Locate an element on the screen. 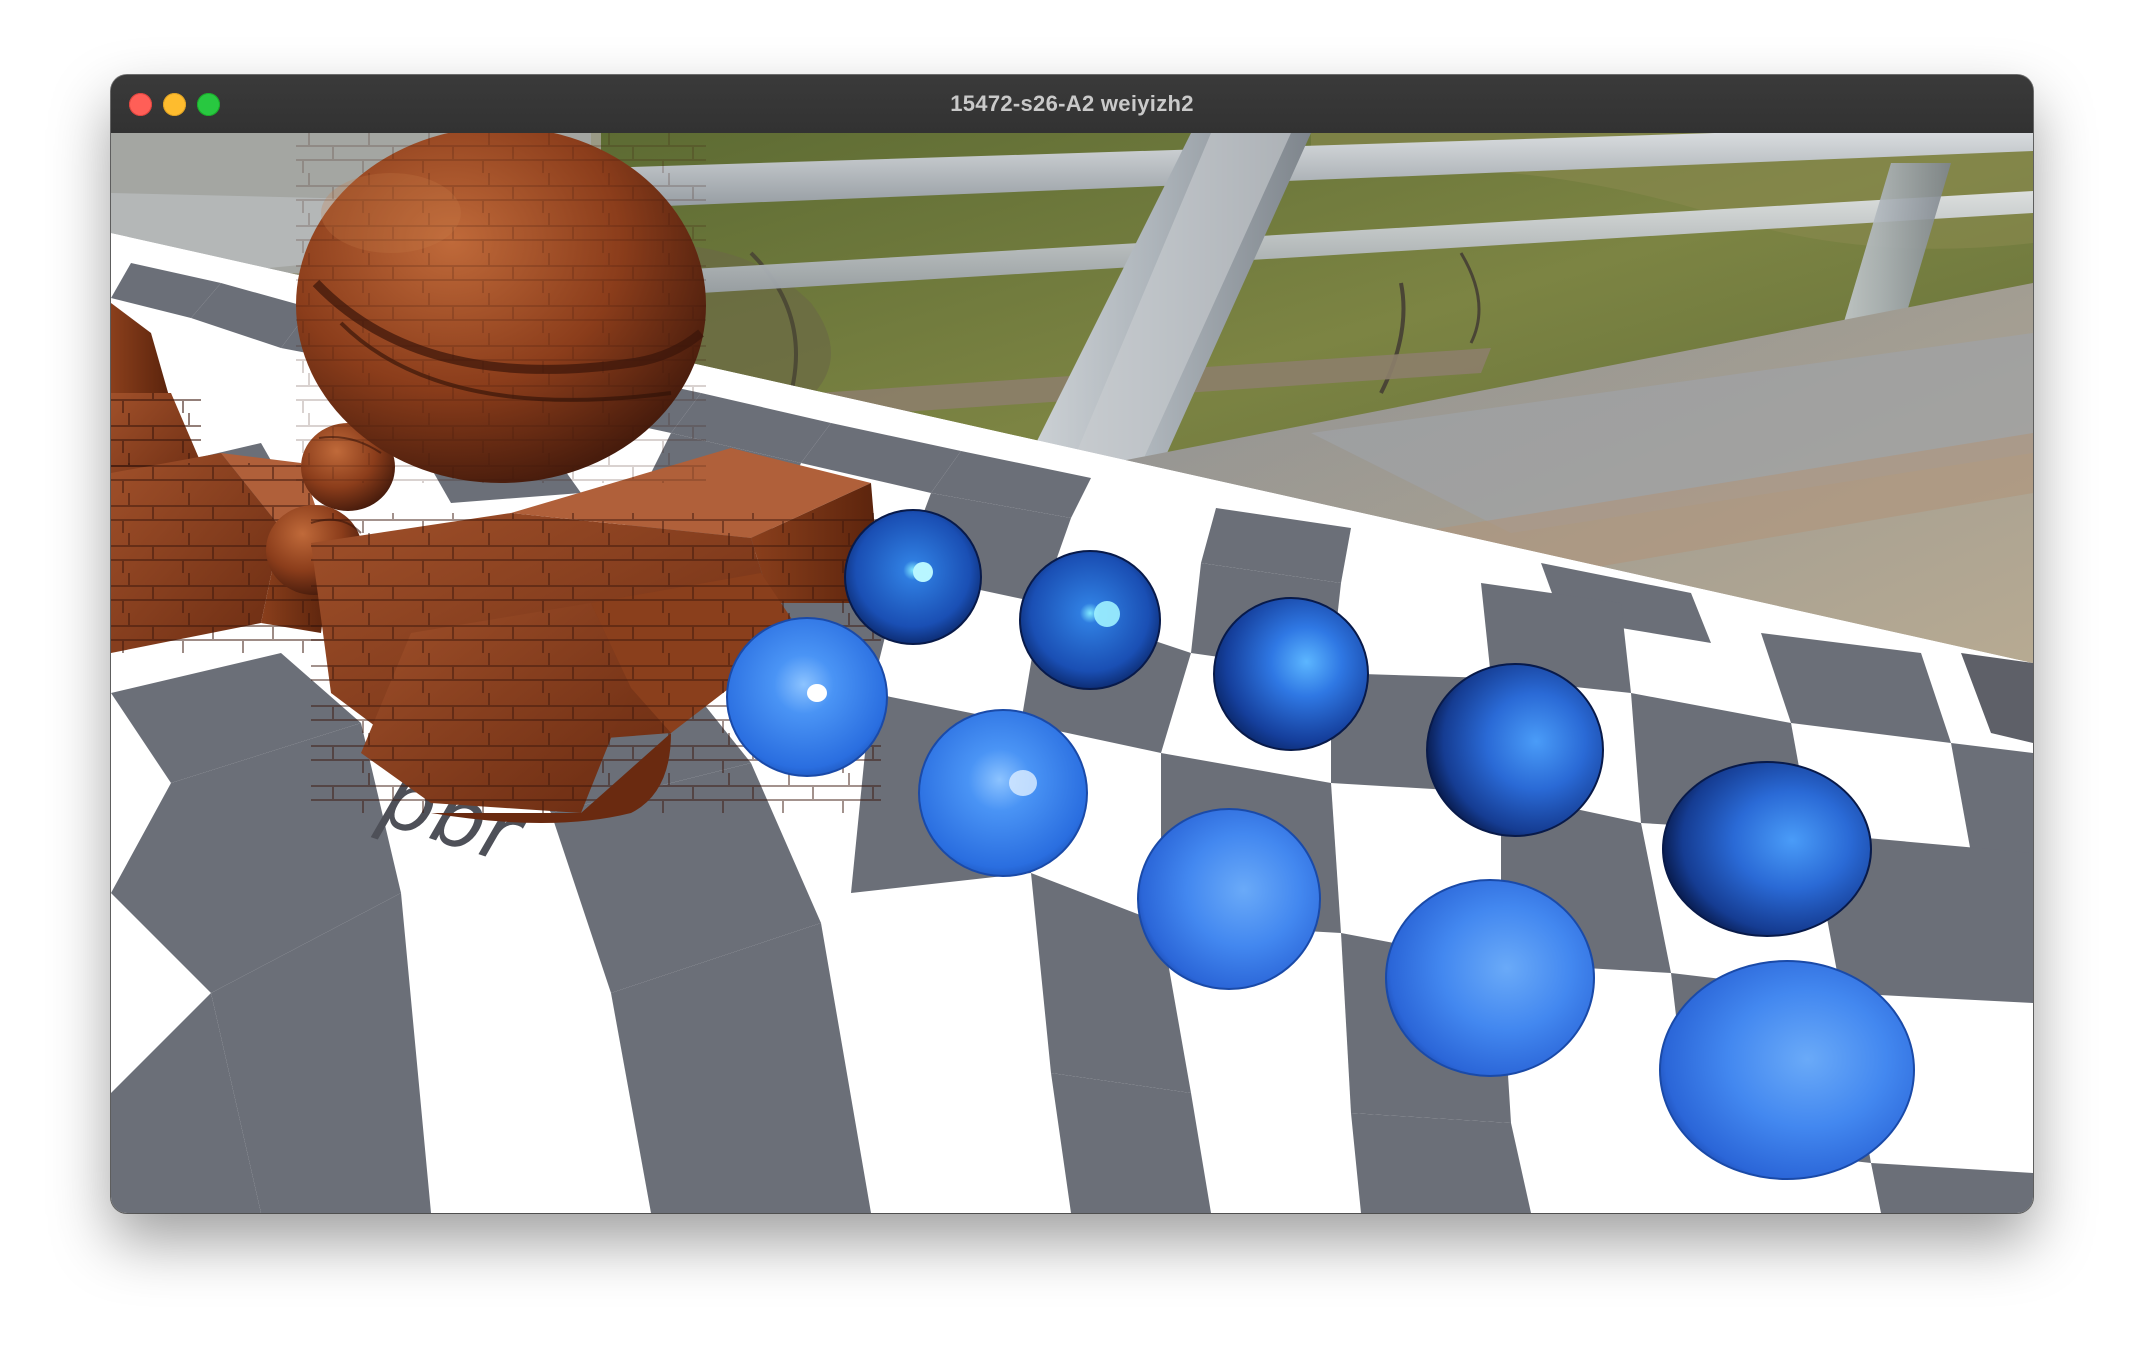  title-bar: 15472-s26-A2 weiyizh2 is located at coordinates (1072, 104).